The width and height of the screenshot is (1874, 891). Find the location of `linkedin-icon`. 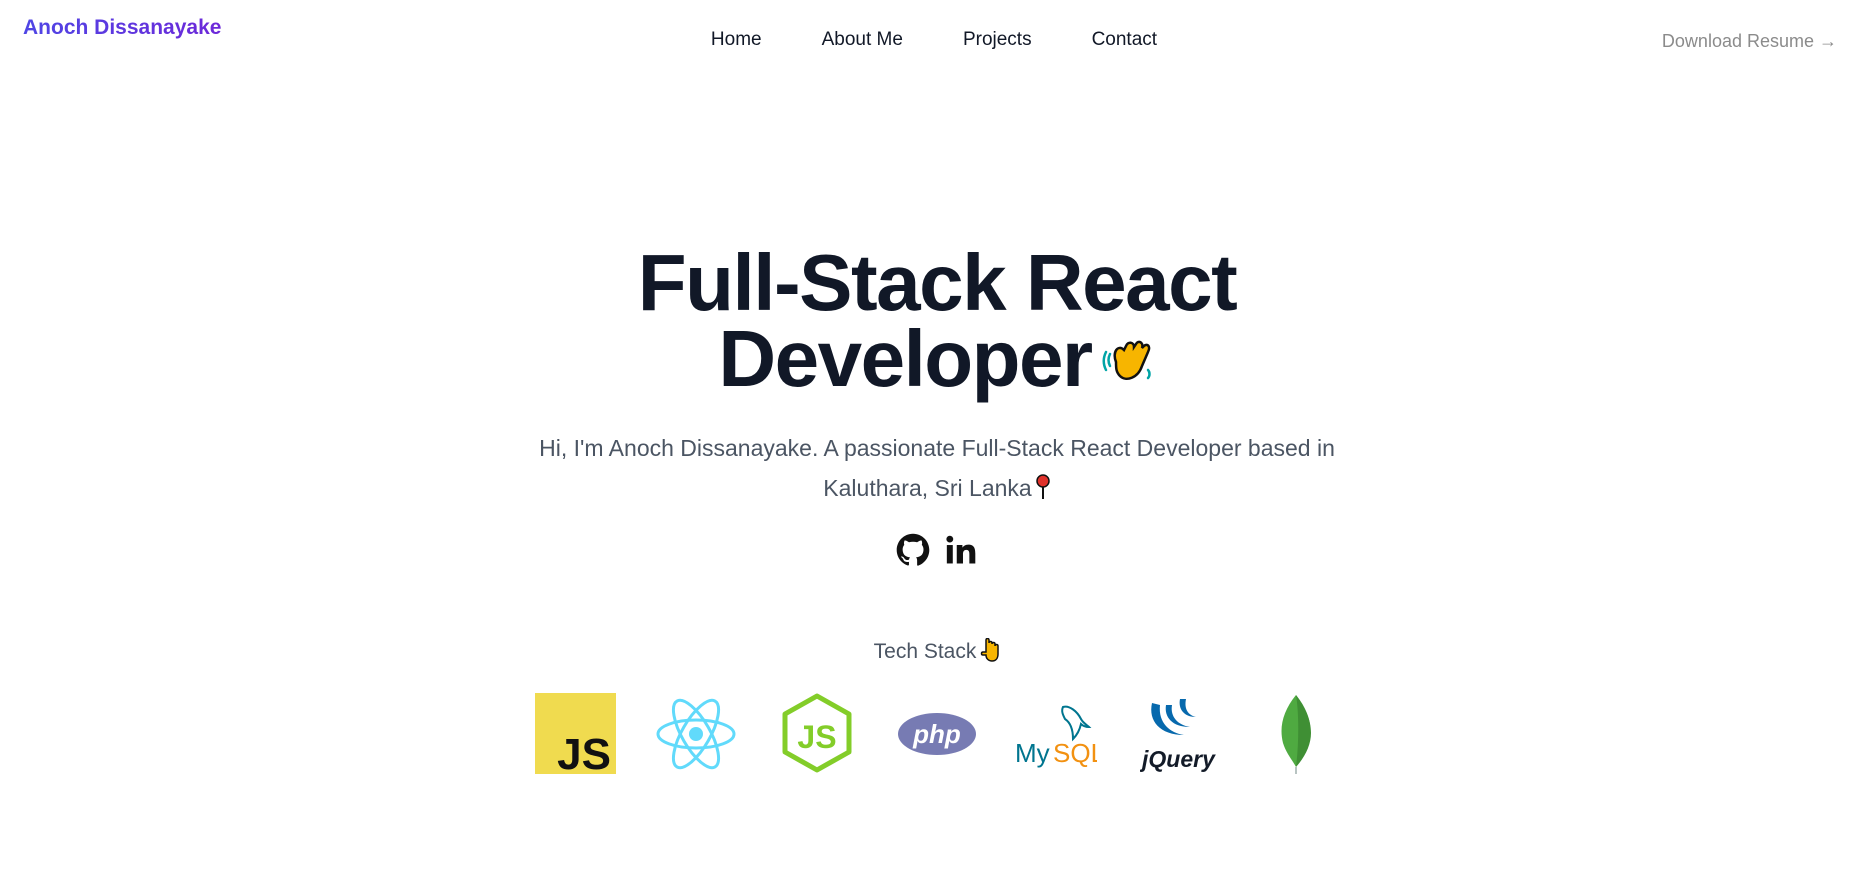

linkedin-icon is located at coordinates (961, 549).